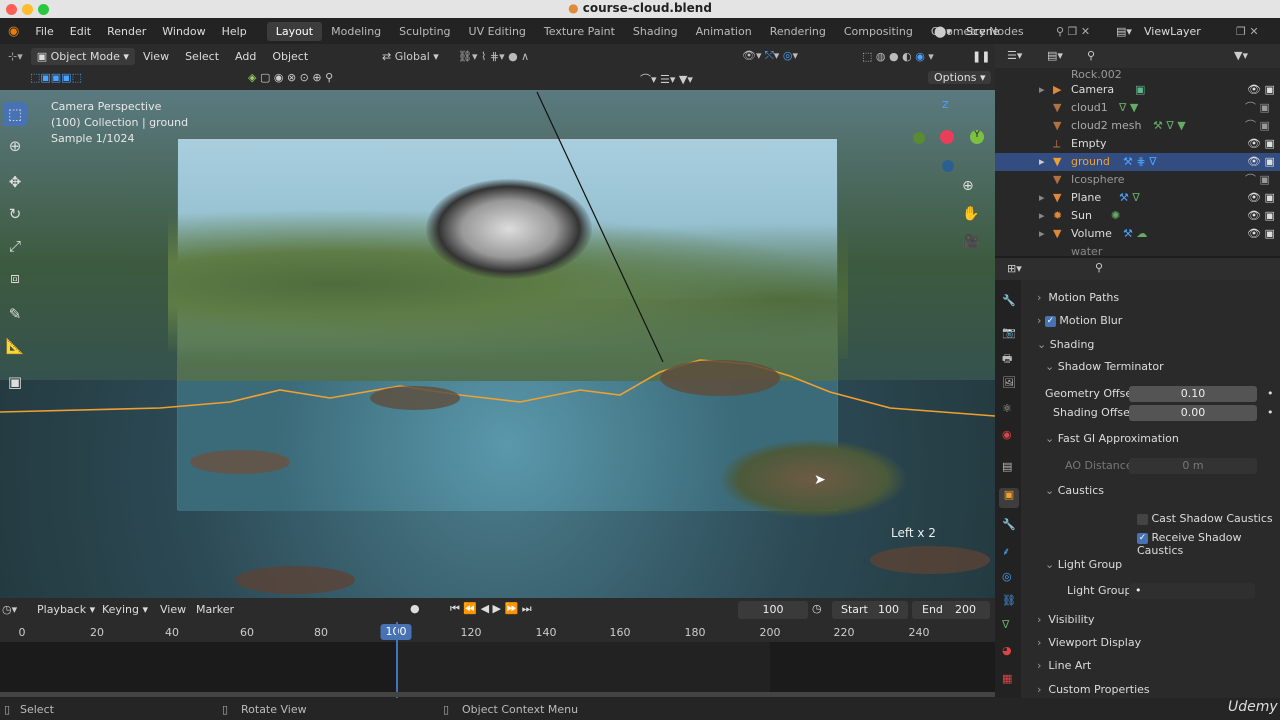 This screenshot has width=1280, height=720. Describe the element at coordinates (1137, 216) in the screenshot. I see `outliner-item-sun: ▸ ✹ Sun ✺ 👁 ▣` at that location.